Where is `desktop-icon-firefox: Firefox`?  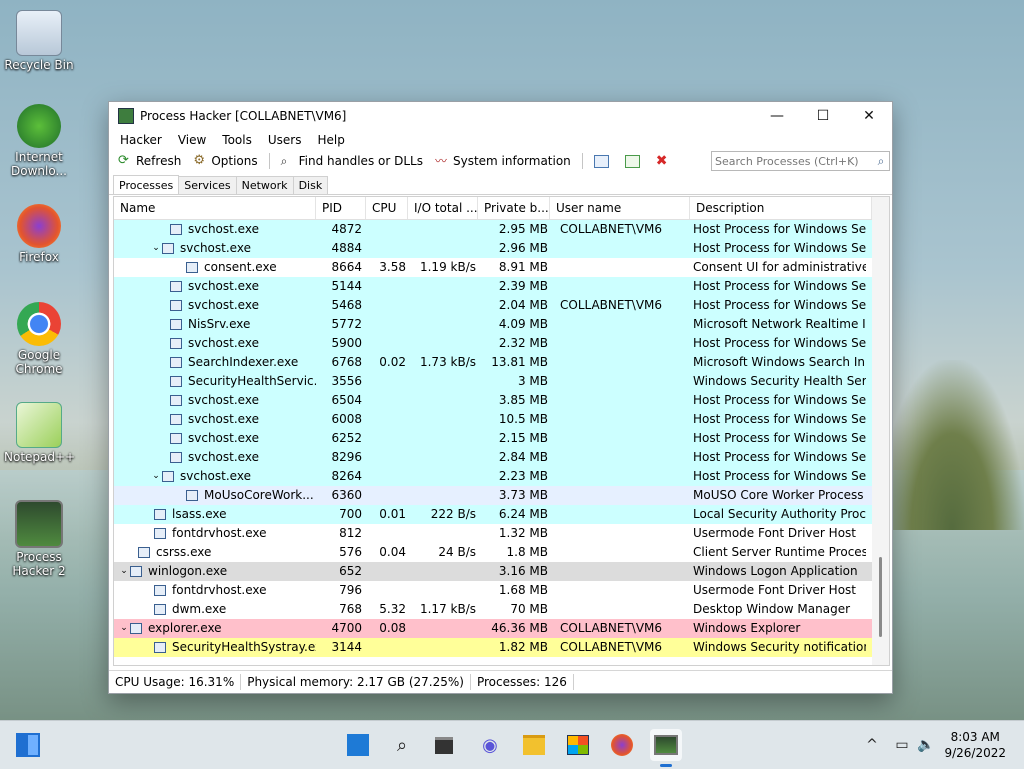 desktop-icon-firefox: Firefox is located at coordinates (39, 234).